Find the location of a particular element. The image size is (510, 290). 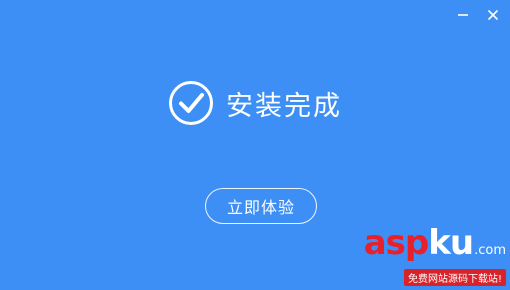

close-icon is located at coordinates (493, 15).